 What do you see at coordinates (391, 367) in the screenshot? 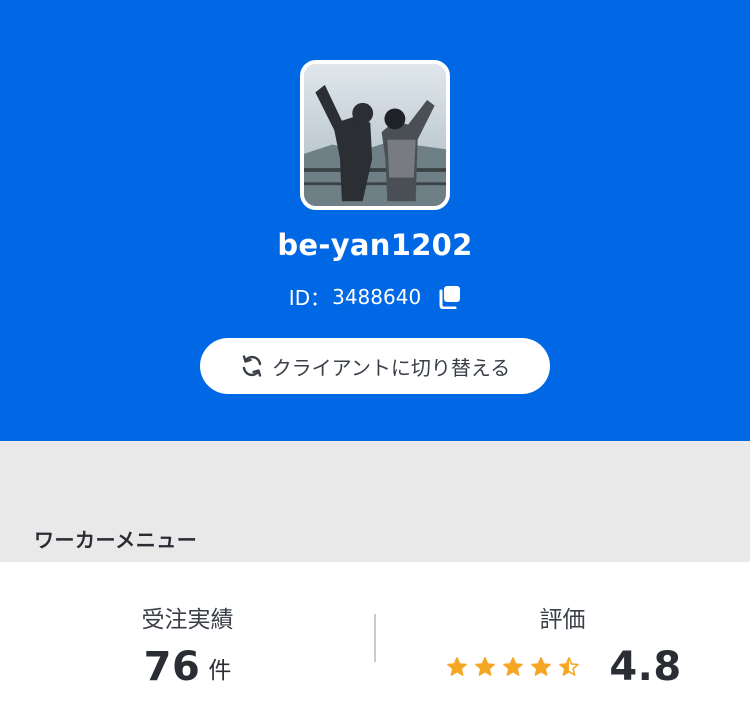
I see `switch-button-label: クライアントに切り替える` at bounding box center [391, 367].